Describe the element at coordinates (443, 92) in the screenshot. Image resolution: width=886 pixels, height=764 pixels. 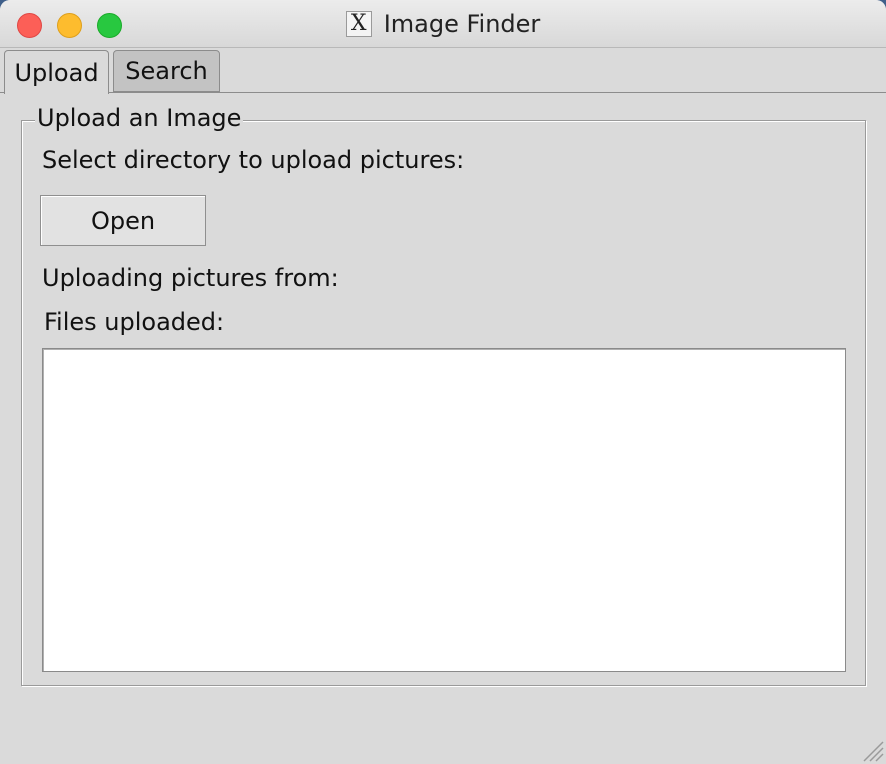
I see `tab-bar-divider` at that location.